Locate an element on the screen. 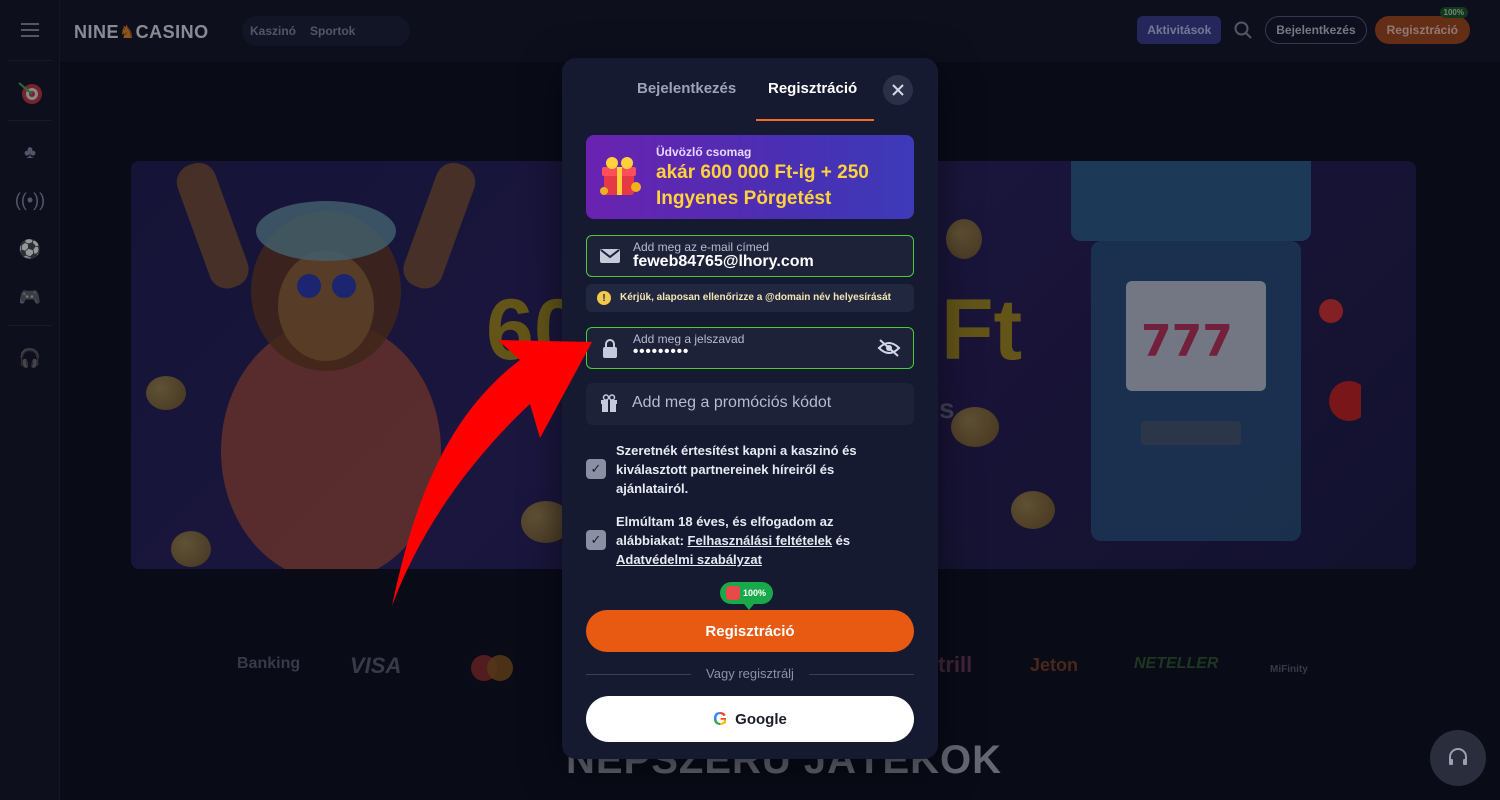  active-tab-indicator is located at coordinates (815, 120).